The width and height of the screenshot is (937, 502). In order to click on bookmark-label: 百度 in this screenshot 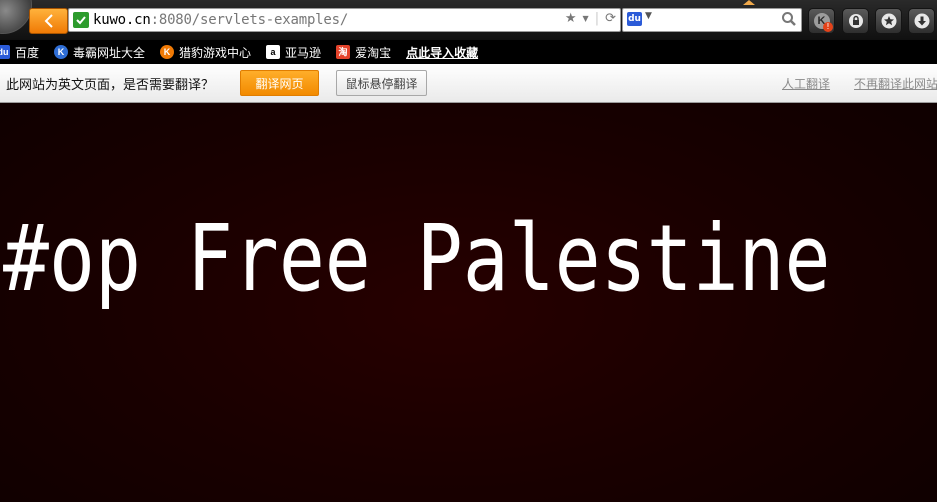, I will do `click(27, 52)`.